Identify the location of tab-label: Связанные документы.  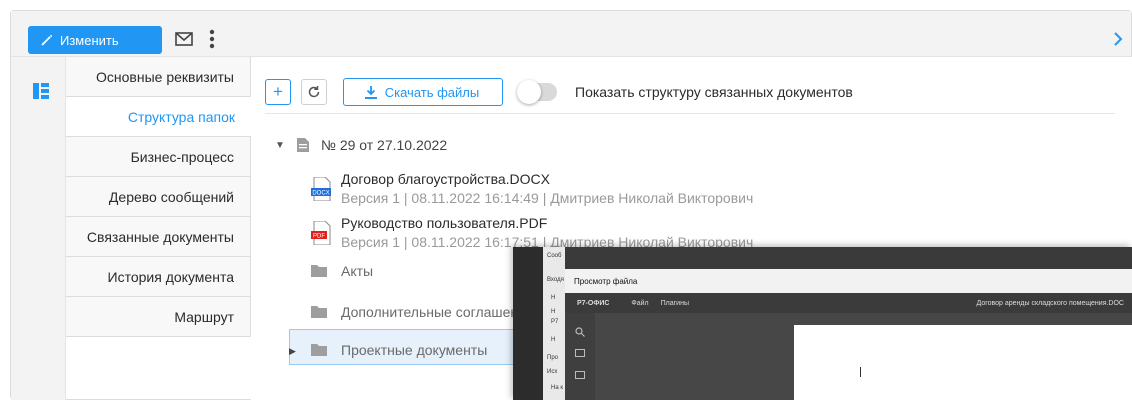
(160, 236).